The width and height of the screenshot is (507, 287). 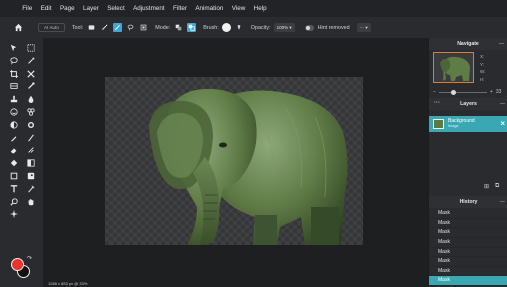 What do you see at coordinates (104, 27) in the screenshot?
I see `magic-wand-icon` at bounding box center [104, 27].